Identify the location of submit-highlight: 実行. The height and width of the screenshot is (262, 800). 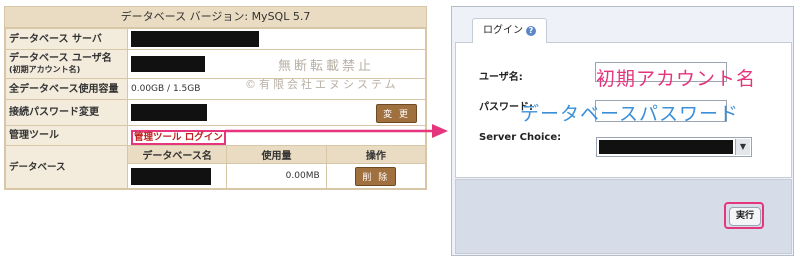
(744, 215).